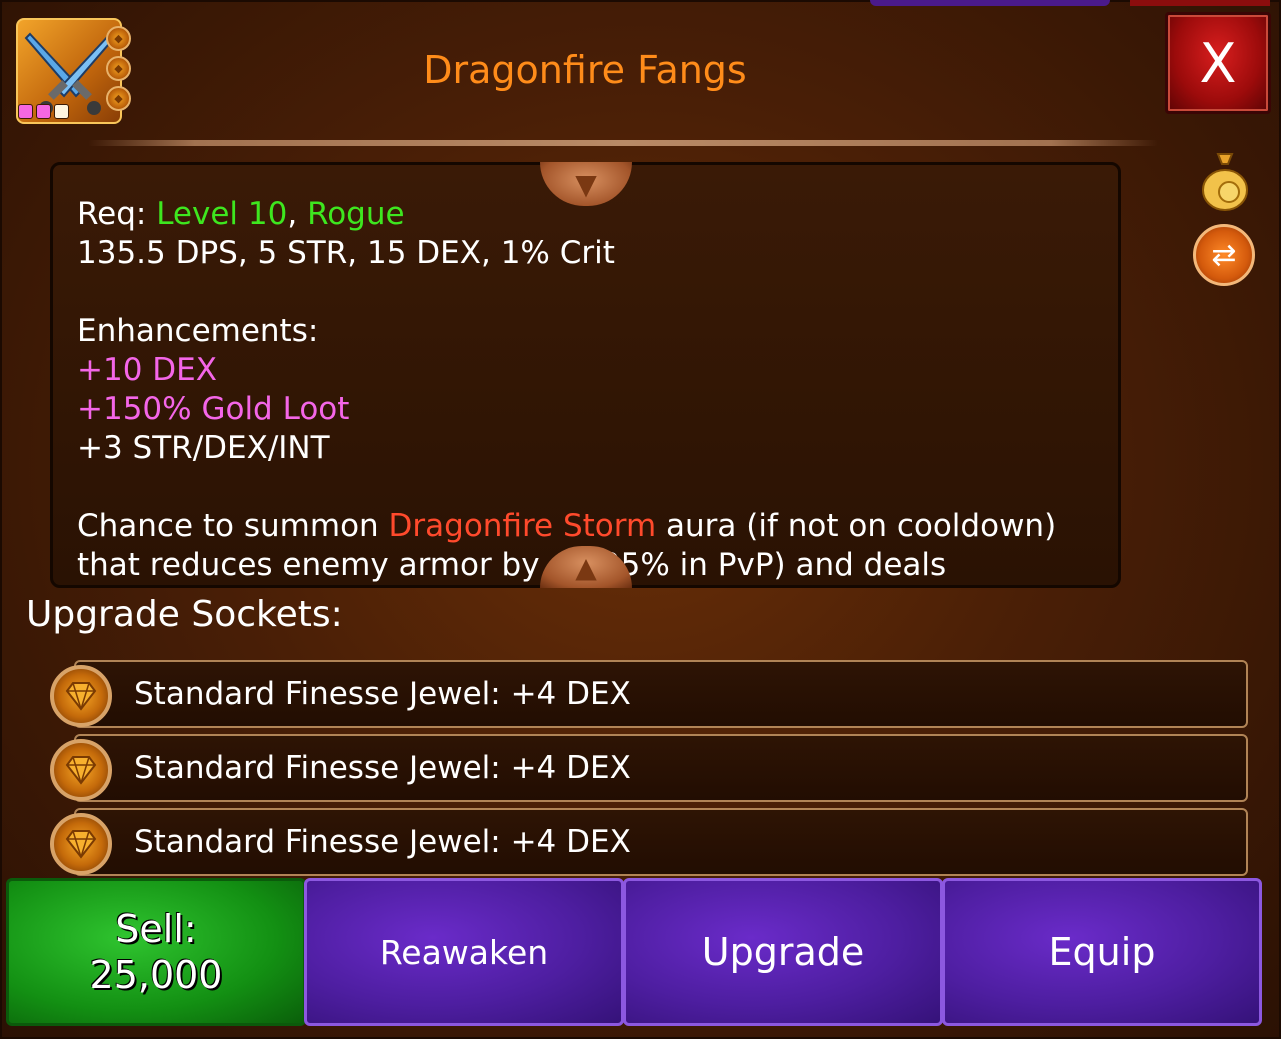  I want to click on enhancement-line: +10 DEX, so click(147, 370).